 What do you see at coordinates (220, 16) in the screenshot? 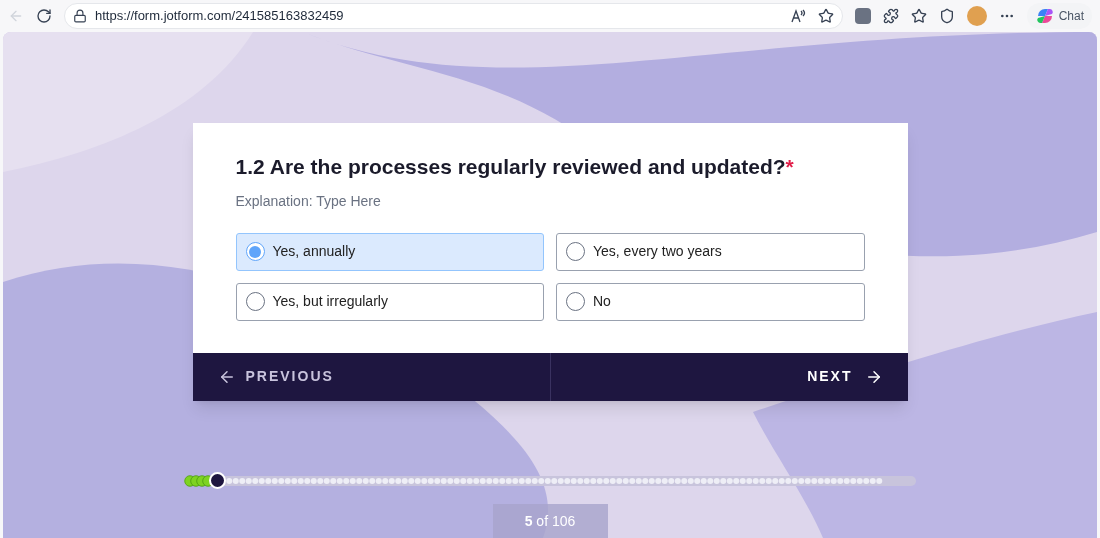
I see `url-text: https://form.jotform.com/241585163832459` at bounding box center [220, 16].